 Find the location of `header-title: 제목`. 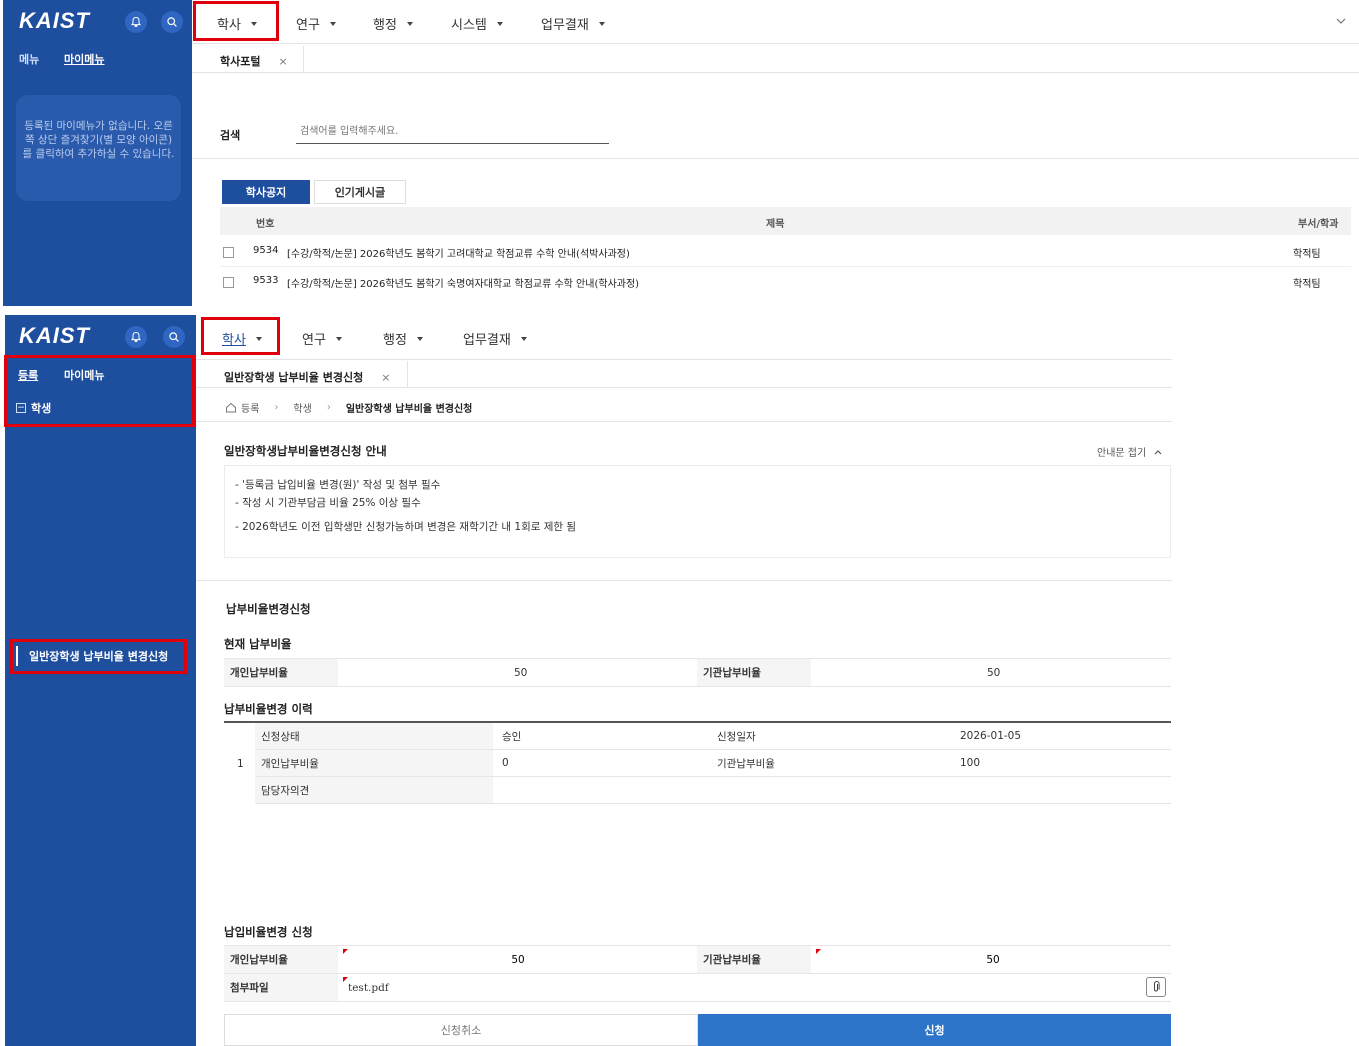

header-title: 제목 is located at coordinates (775, 224).